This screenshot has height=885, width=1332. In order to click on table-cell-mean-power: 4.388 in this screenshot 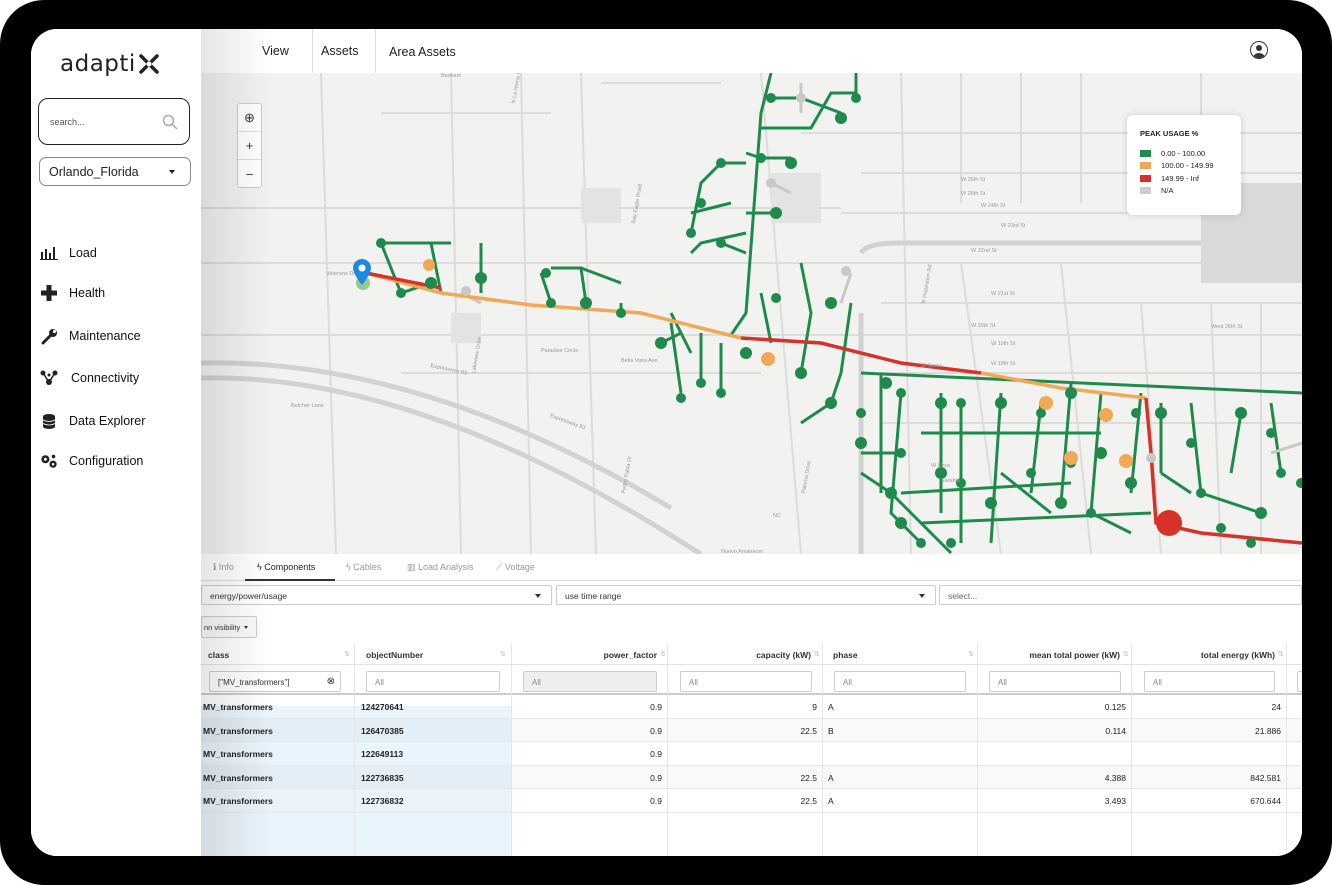, I will do `click(1115, 777)`.